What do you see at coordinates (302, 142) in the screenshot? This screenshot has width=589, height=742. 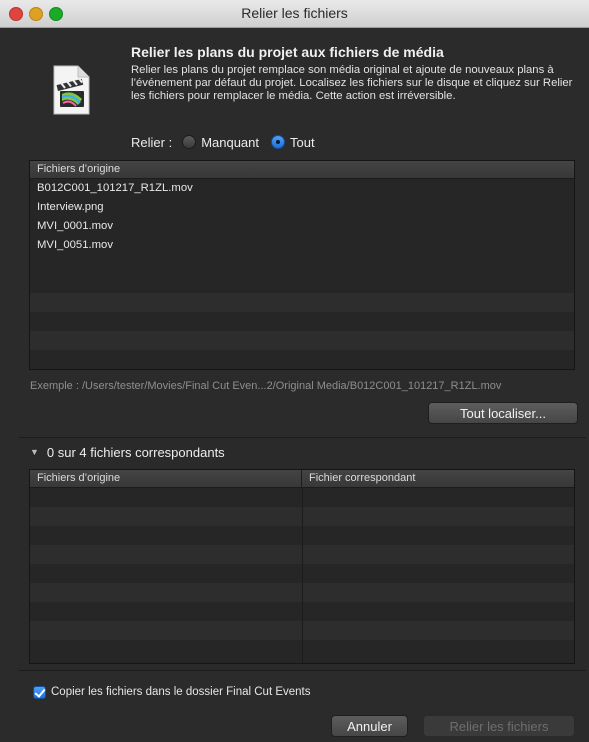 I see `radio-all-label: Tout` at bounding box center [302, 142].